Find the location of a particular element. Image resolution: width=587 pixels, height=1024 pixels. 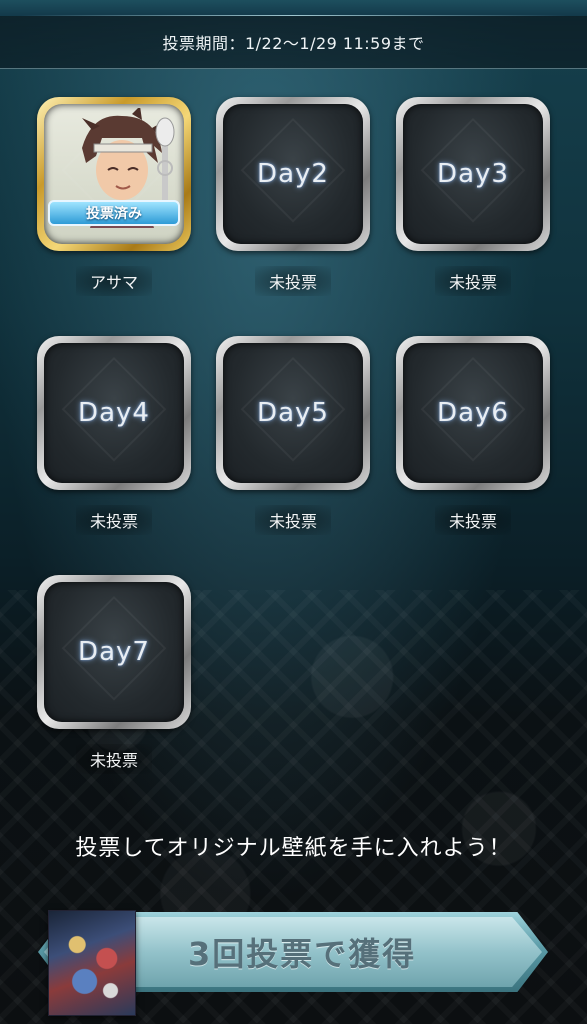

day-label: Day5 is located at coordinates (293, 413).